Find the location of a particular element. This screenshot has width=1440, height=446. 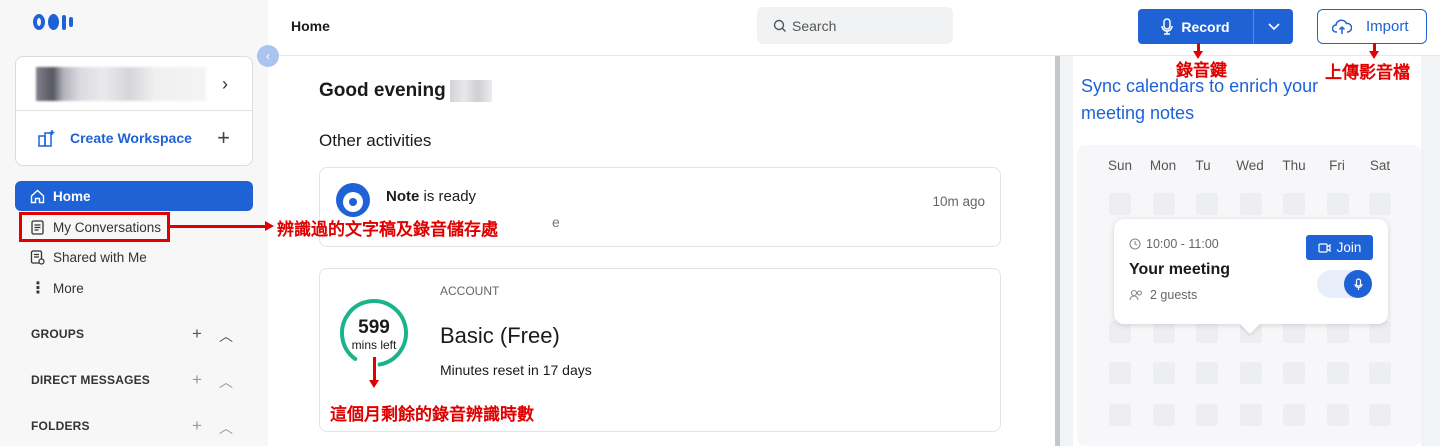

sidebar-item-more: ⋮ More is located at coordinates (134, 288).